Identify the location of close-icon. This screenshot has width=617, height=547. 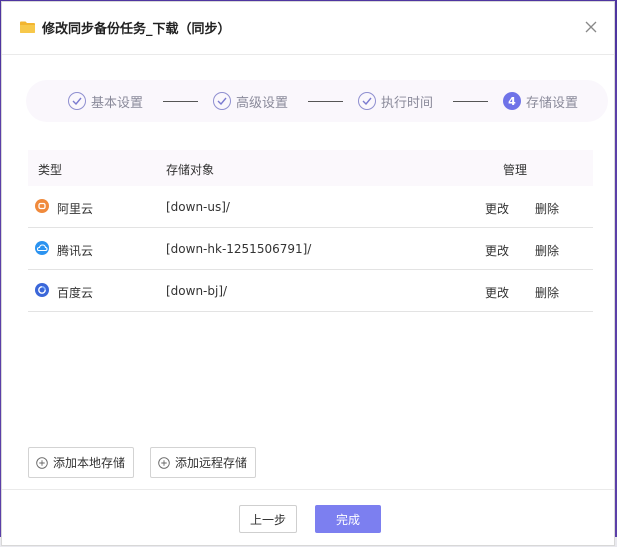
(591, 27).